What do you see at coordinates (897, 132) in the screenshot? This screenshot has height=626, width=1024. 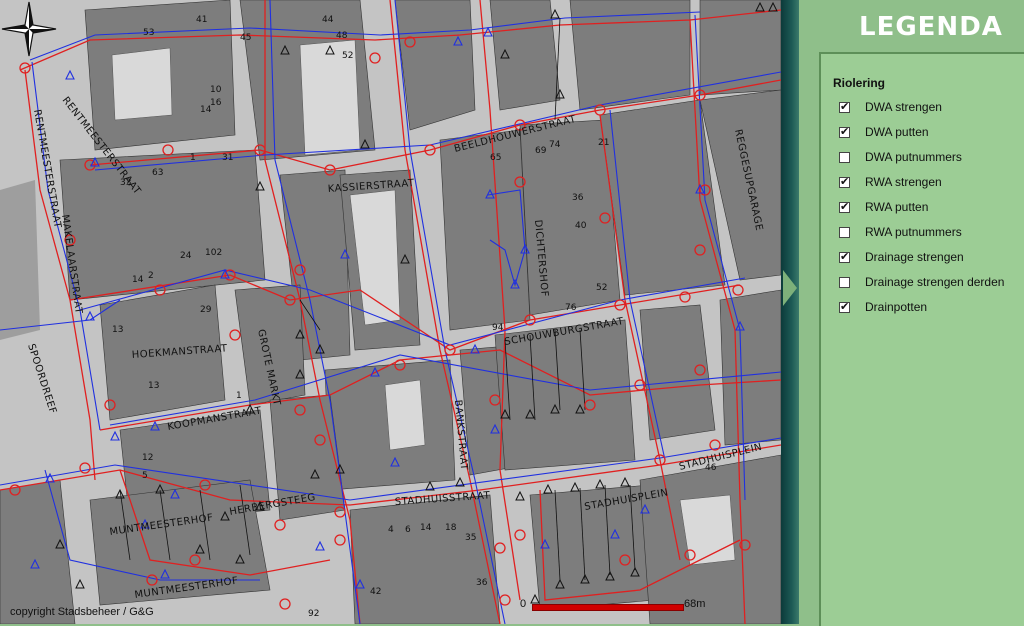 I see `legend-item-label: DWA putten` at bounding box center [897, 132].